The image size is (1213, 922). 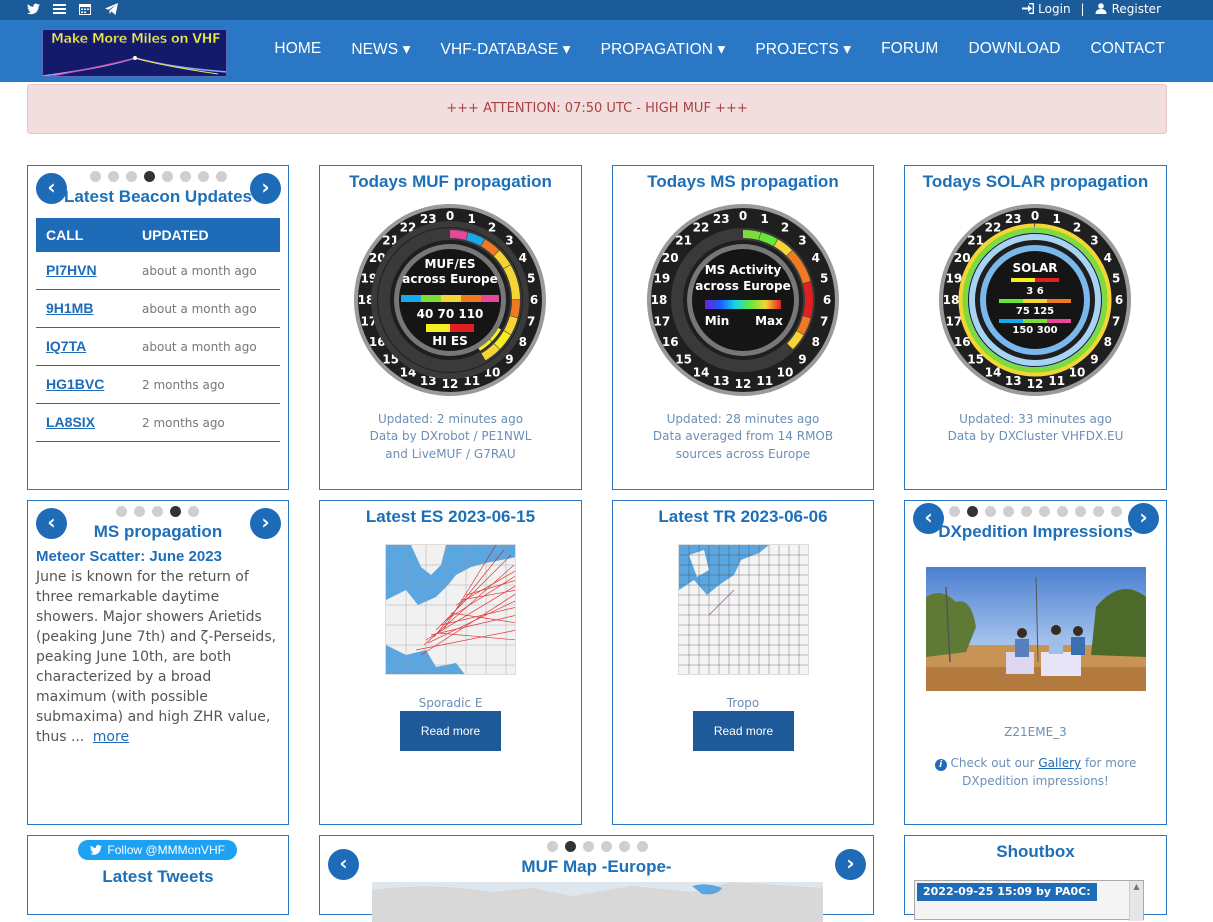 What do you see at coordinates (1136, 901) in the screenshot?
I see `scrollbar: ▲` at bounding box center [1136, 901].